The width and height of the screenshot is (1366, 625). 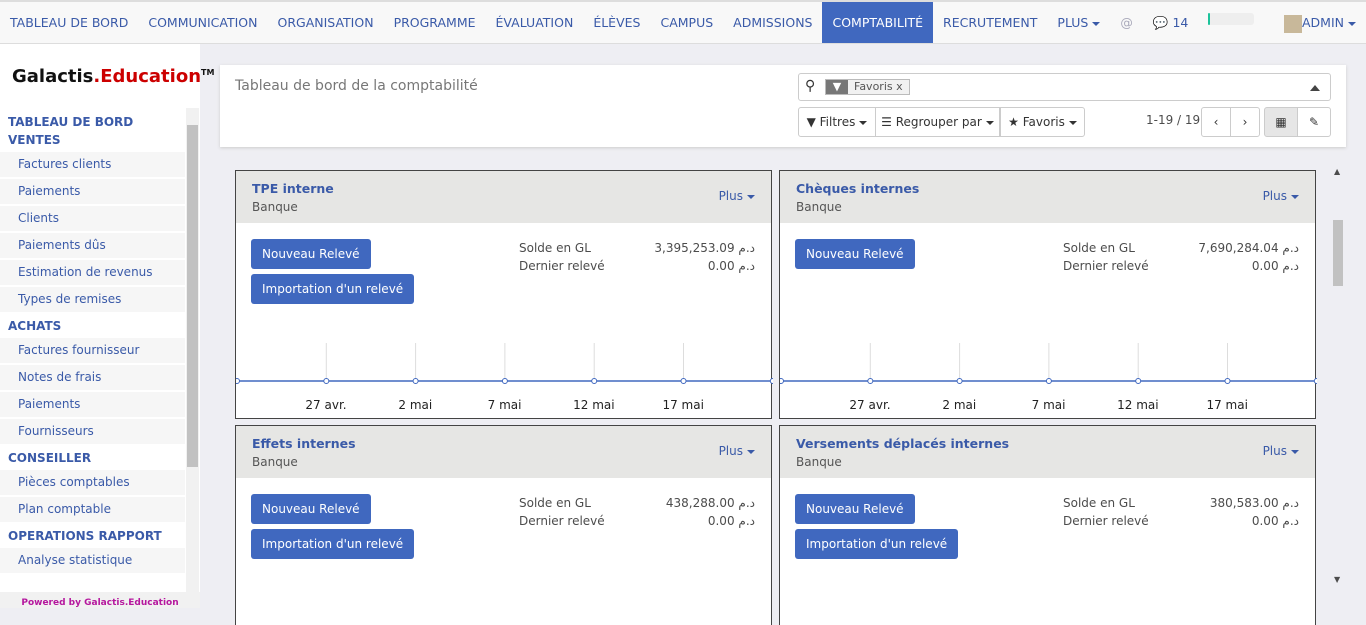 What do you see at coordinates (92, 164) in the screenshot?
I see `sidebar-item: Factures clients` at bounding box center [92, 164].